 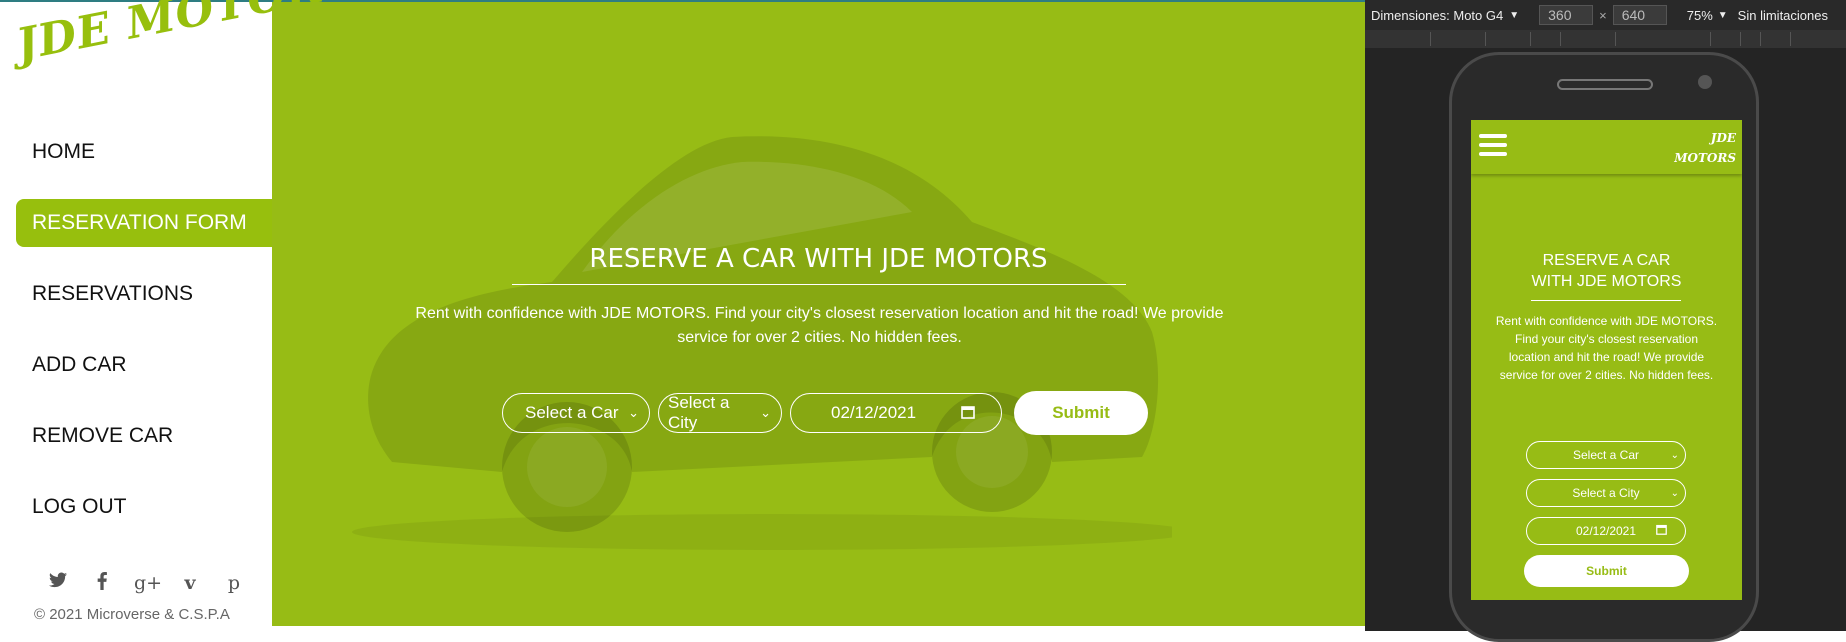 I want to click on device-height-input: 640, so click(x=1639, y=15).